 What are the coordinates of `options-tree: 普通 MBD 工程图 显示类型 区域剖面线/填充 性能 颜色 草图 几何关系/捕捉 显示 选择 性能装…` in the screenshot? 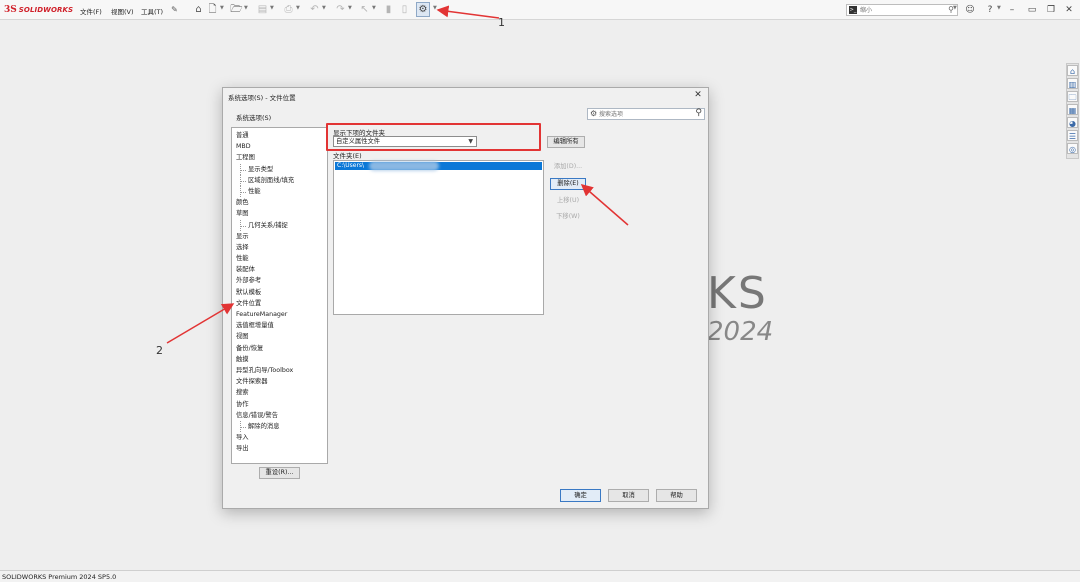 It's located at (279, 295).